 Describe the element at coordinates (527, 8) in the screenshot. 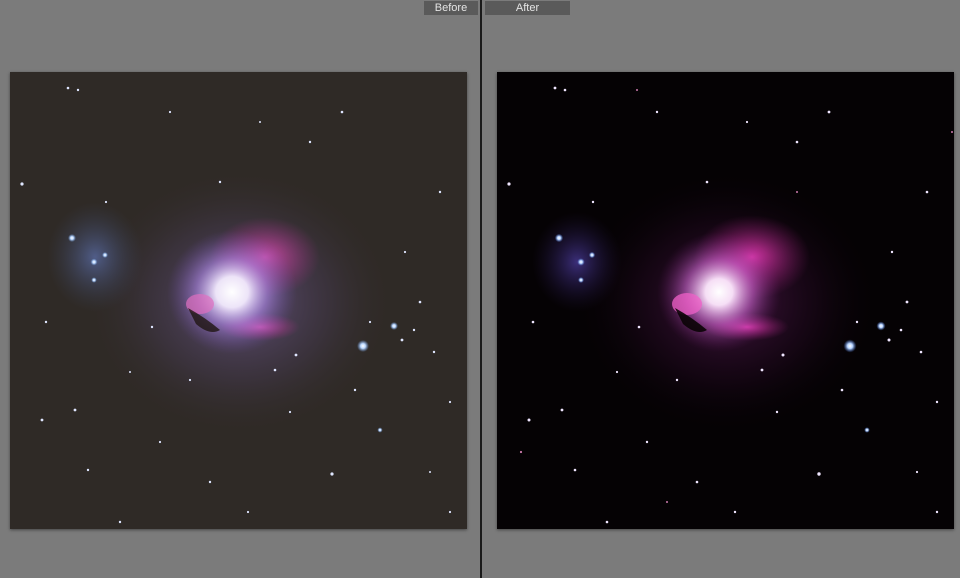

I see `after-label: After` at that location.